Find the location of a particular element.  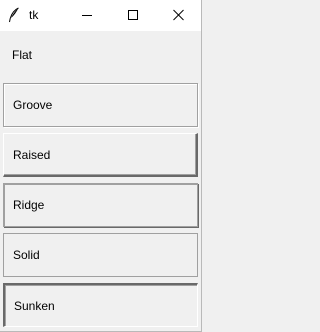

title-bar: tk is located at coordinates (101, 15).